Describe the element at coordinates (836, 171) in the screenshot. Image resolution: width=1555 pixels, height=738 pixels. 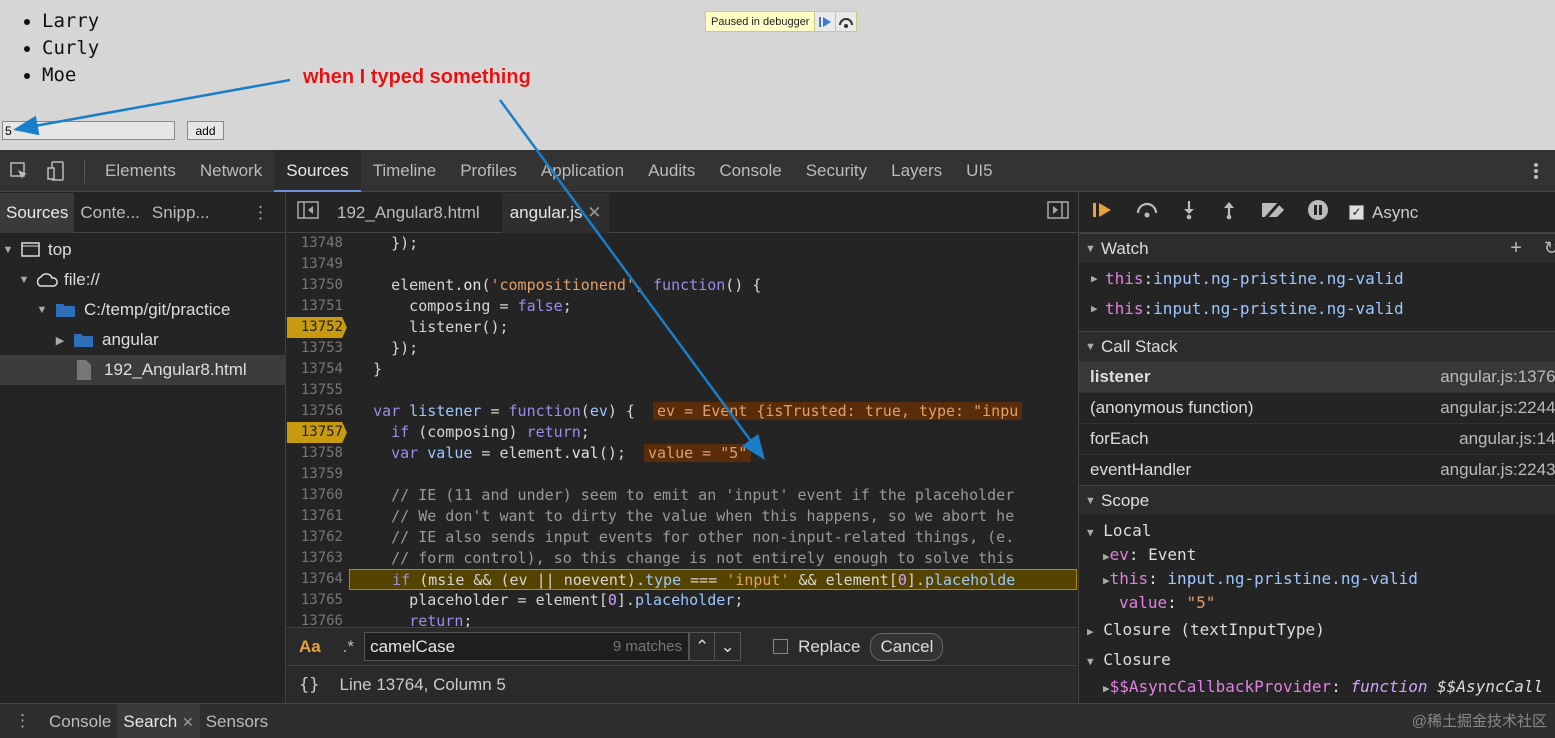
I see `tab-security: Security` at that location.